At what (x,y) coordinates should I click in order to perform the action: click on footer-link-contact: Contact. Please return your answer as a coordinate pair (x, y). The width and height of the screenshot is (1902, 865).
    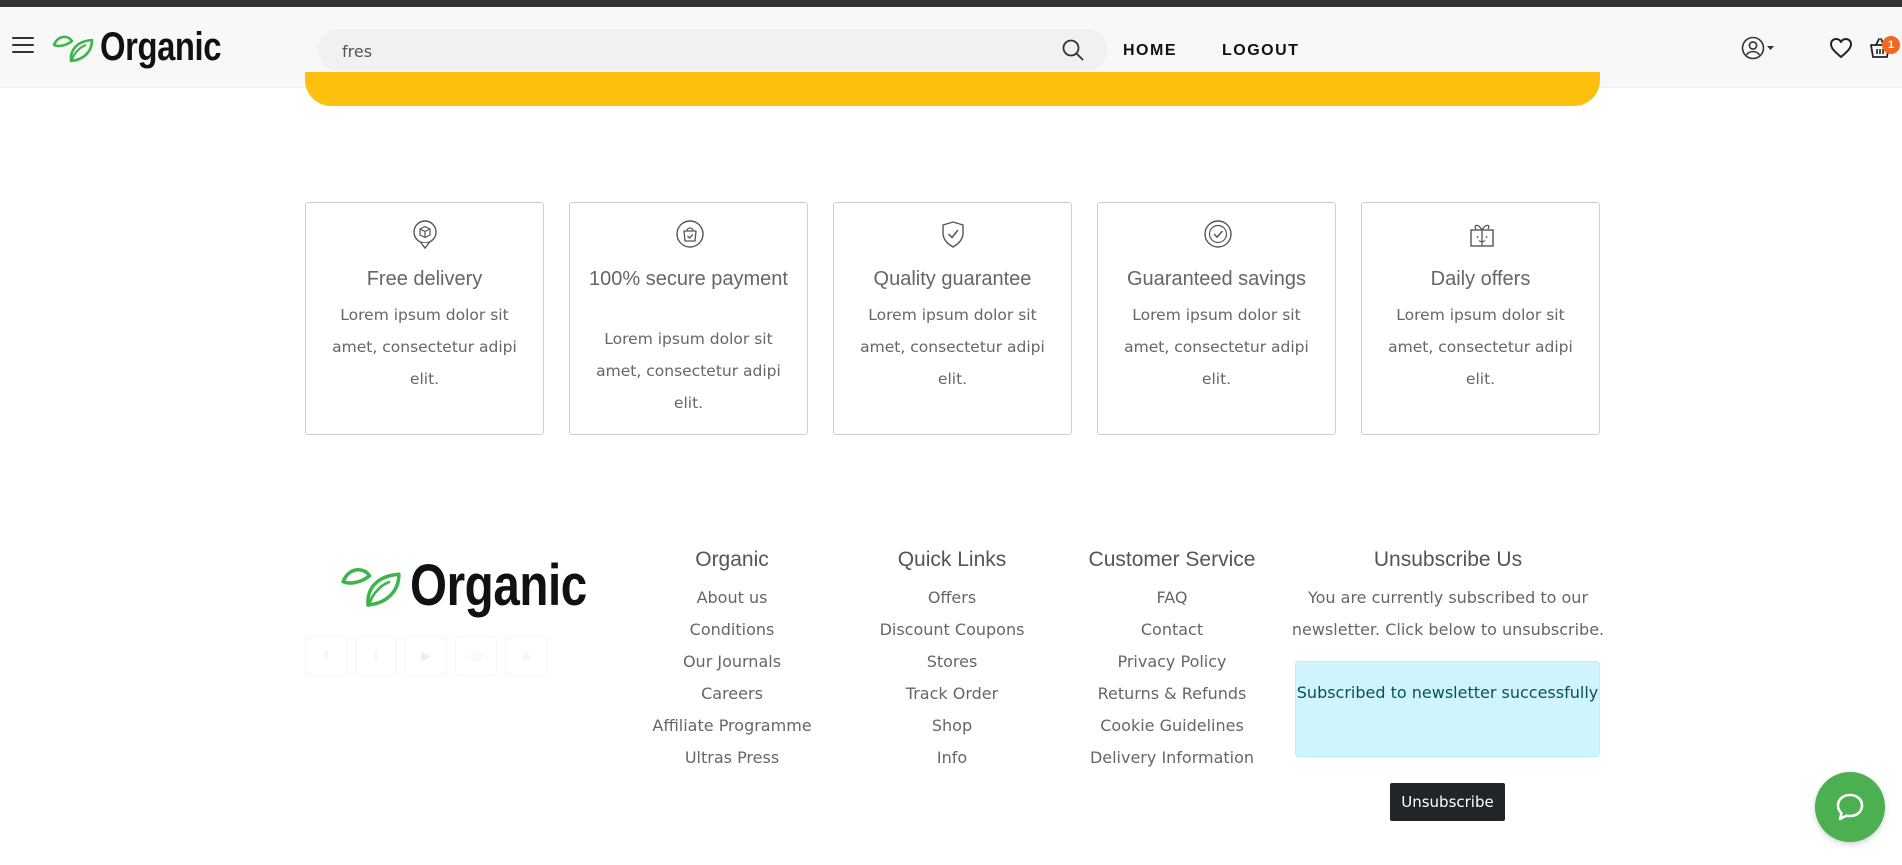
    Looking at the image, I should click on (1172, 630).